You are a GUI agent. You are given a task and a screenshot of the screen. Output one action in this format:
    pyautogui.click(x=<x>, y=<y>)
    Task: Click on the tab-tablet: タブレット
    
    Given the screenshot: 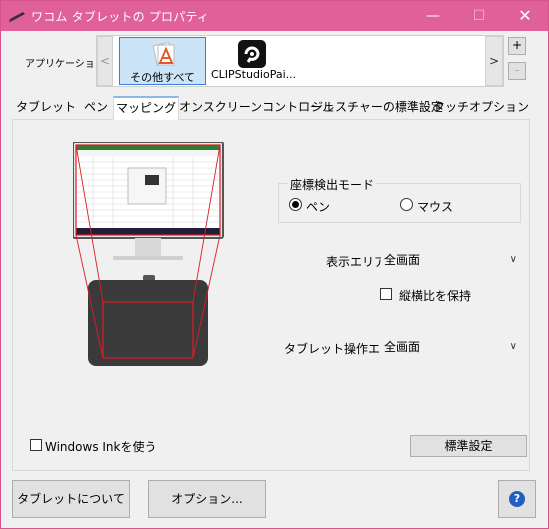 What is the action you would take?
    pyautogui.click(x=46, y=108)
    